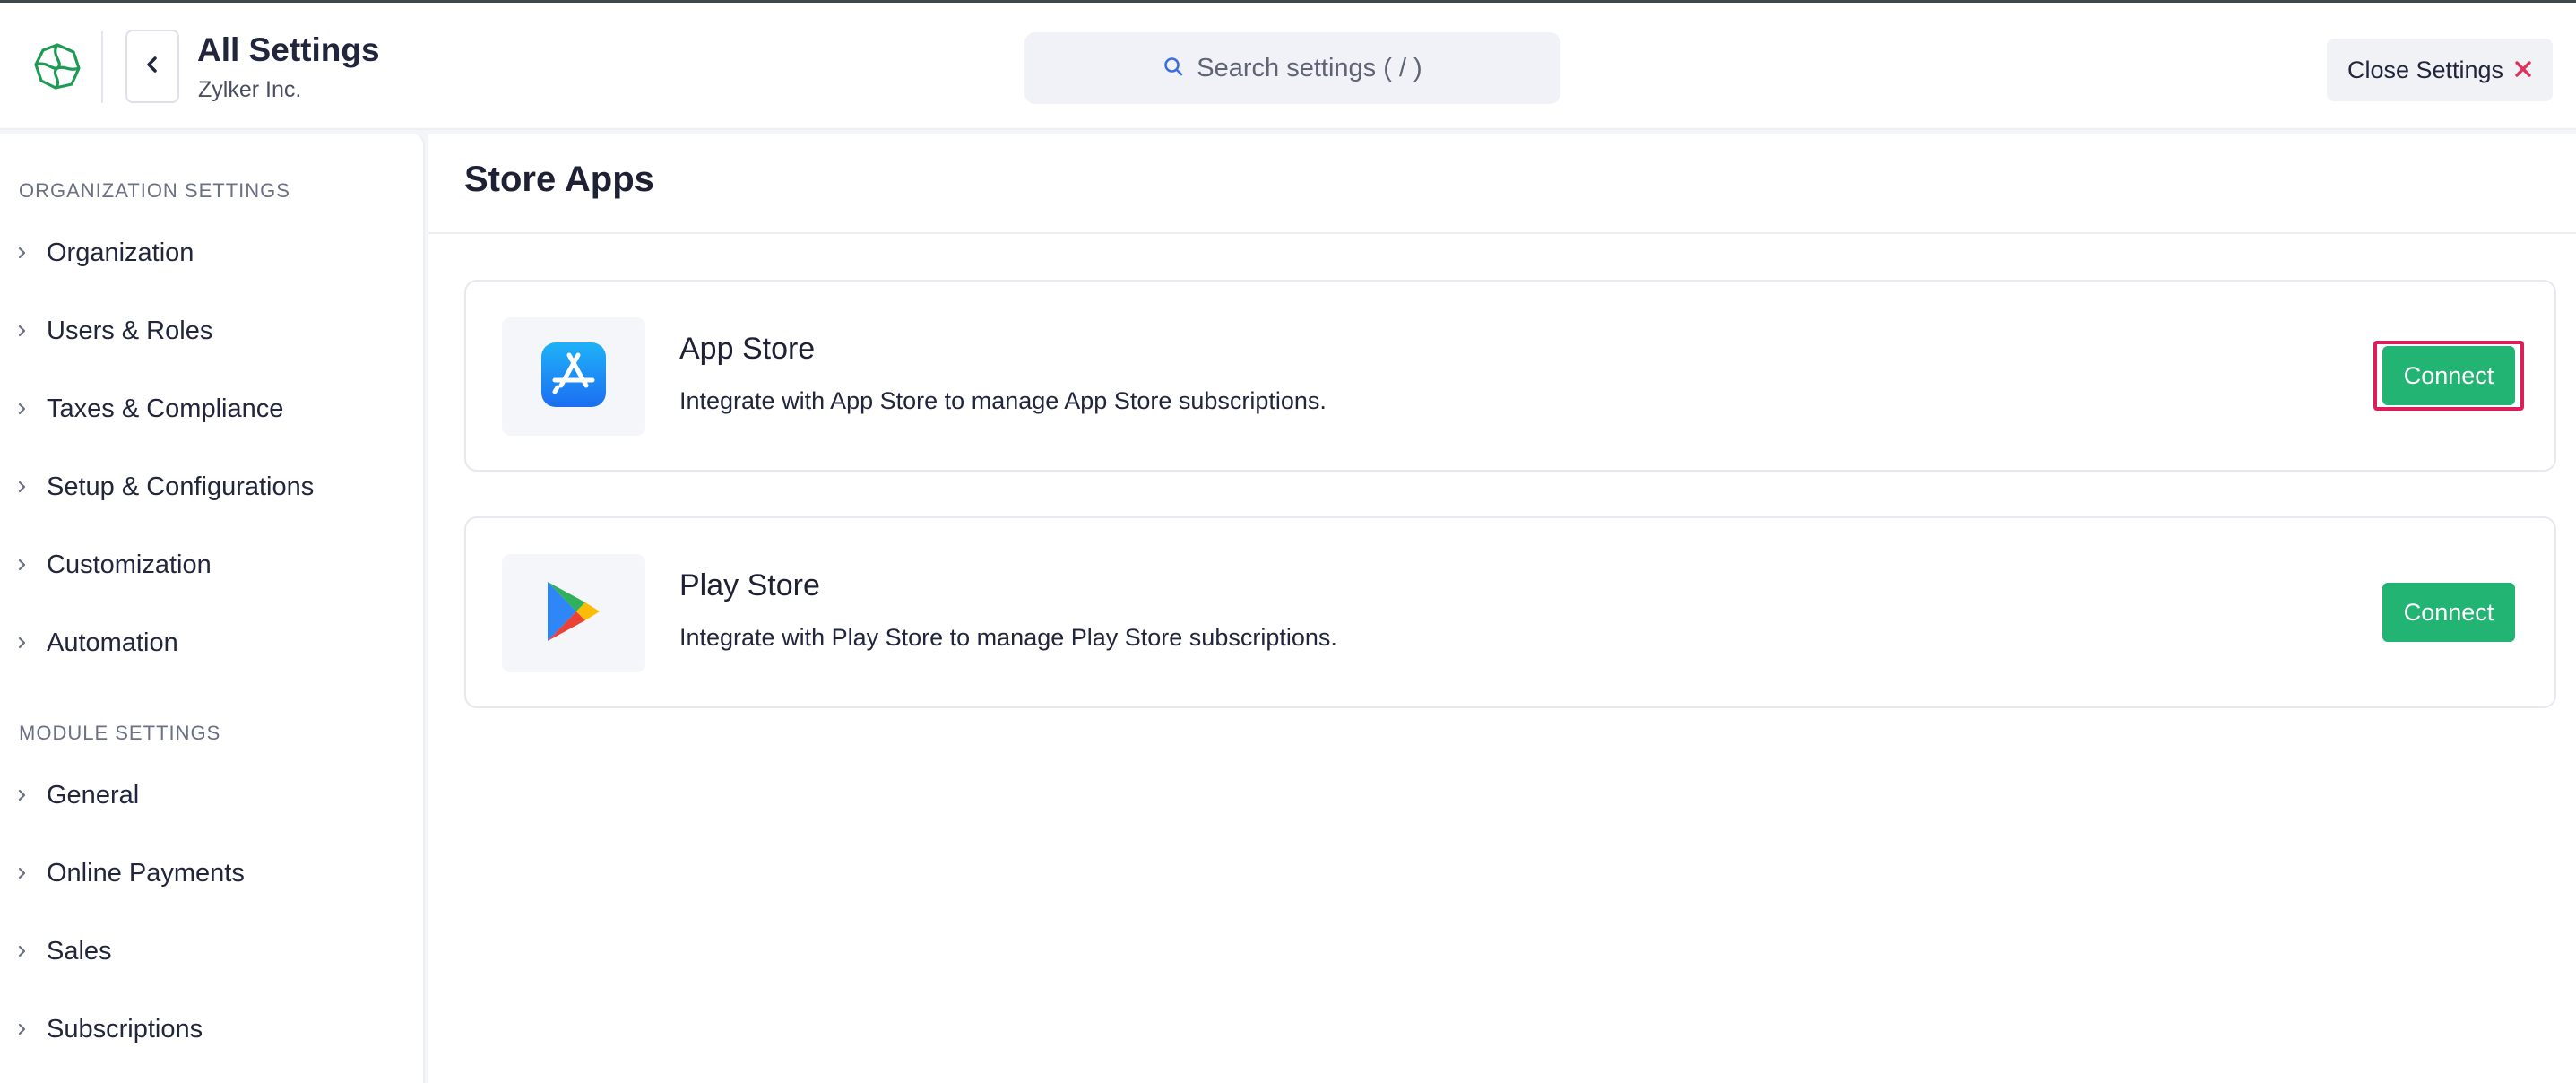 The width and height of the screenshot is (2576, 1083). What do you see at coordinates (210, 795) in the screenshot?
I see `sidebar-item-general: General` at bounding box center [210, 795].